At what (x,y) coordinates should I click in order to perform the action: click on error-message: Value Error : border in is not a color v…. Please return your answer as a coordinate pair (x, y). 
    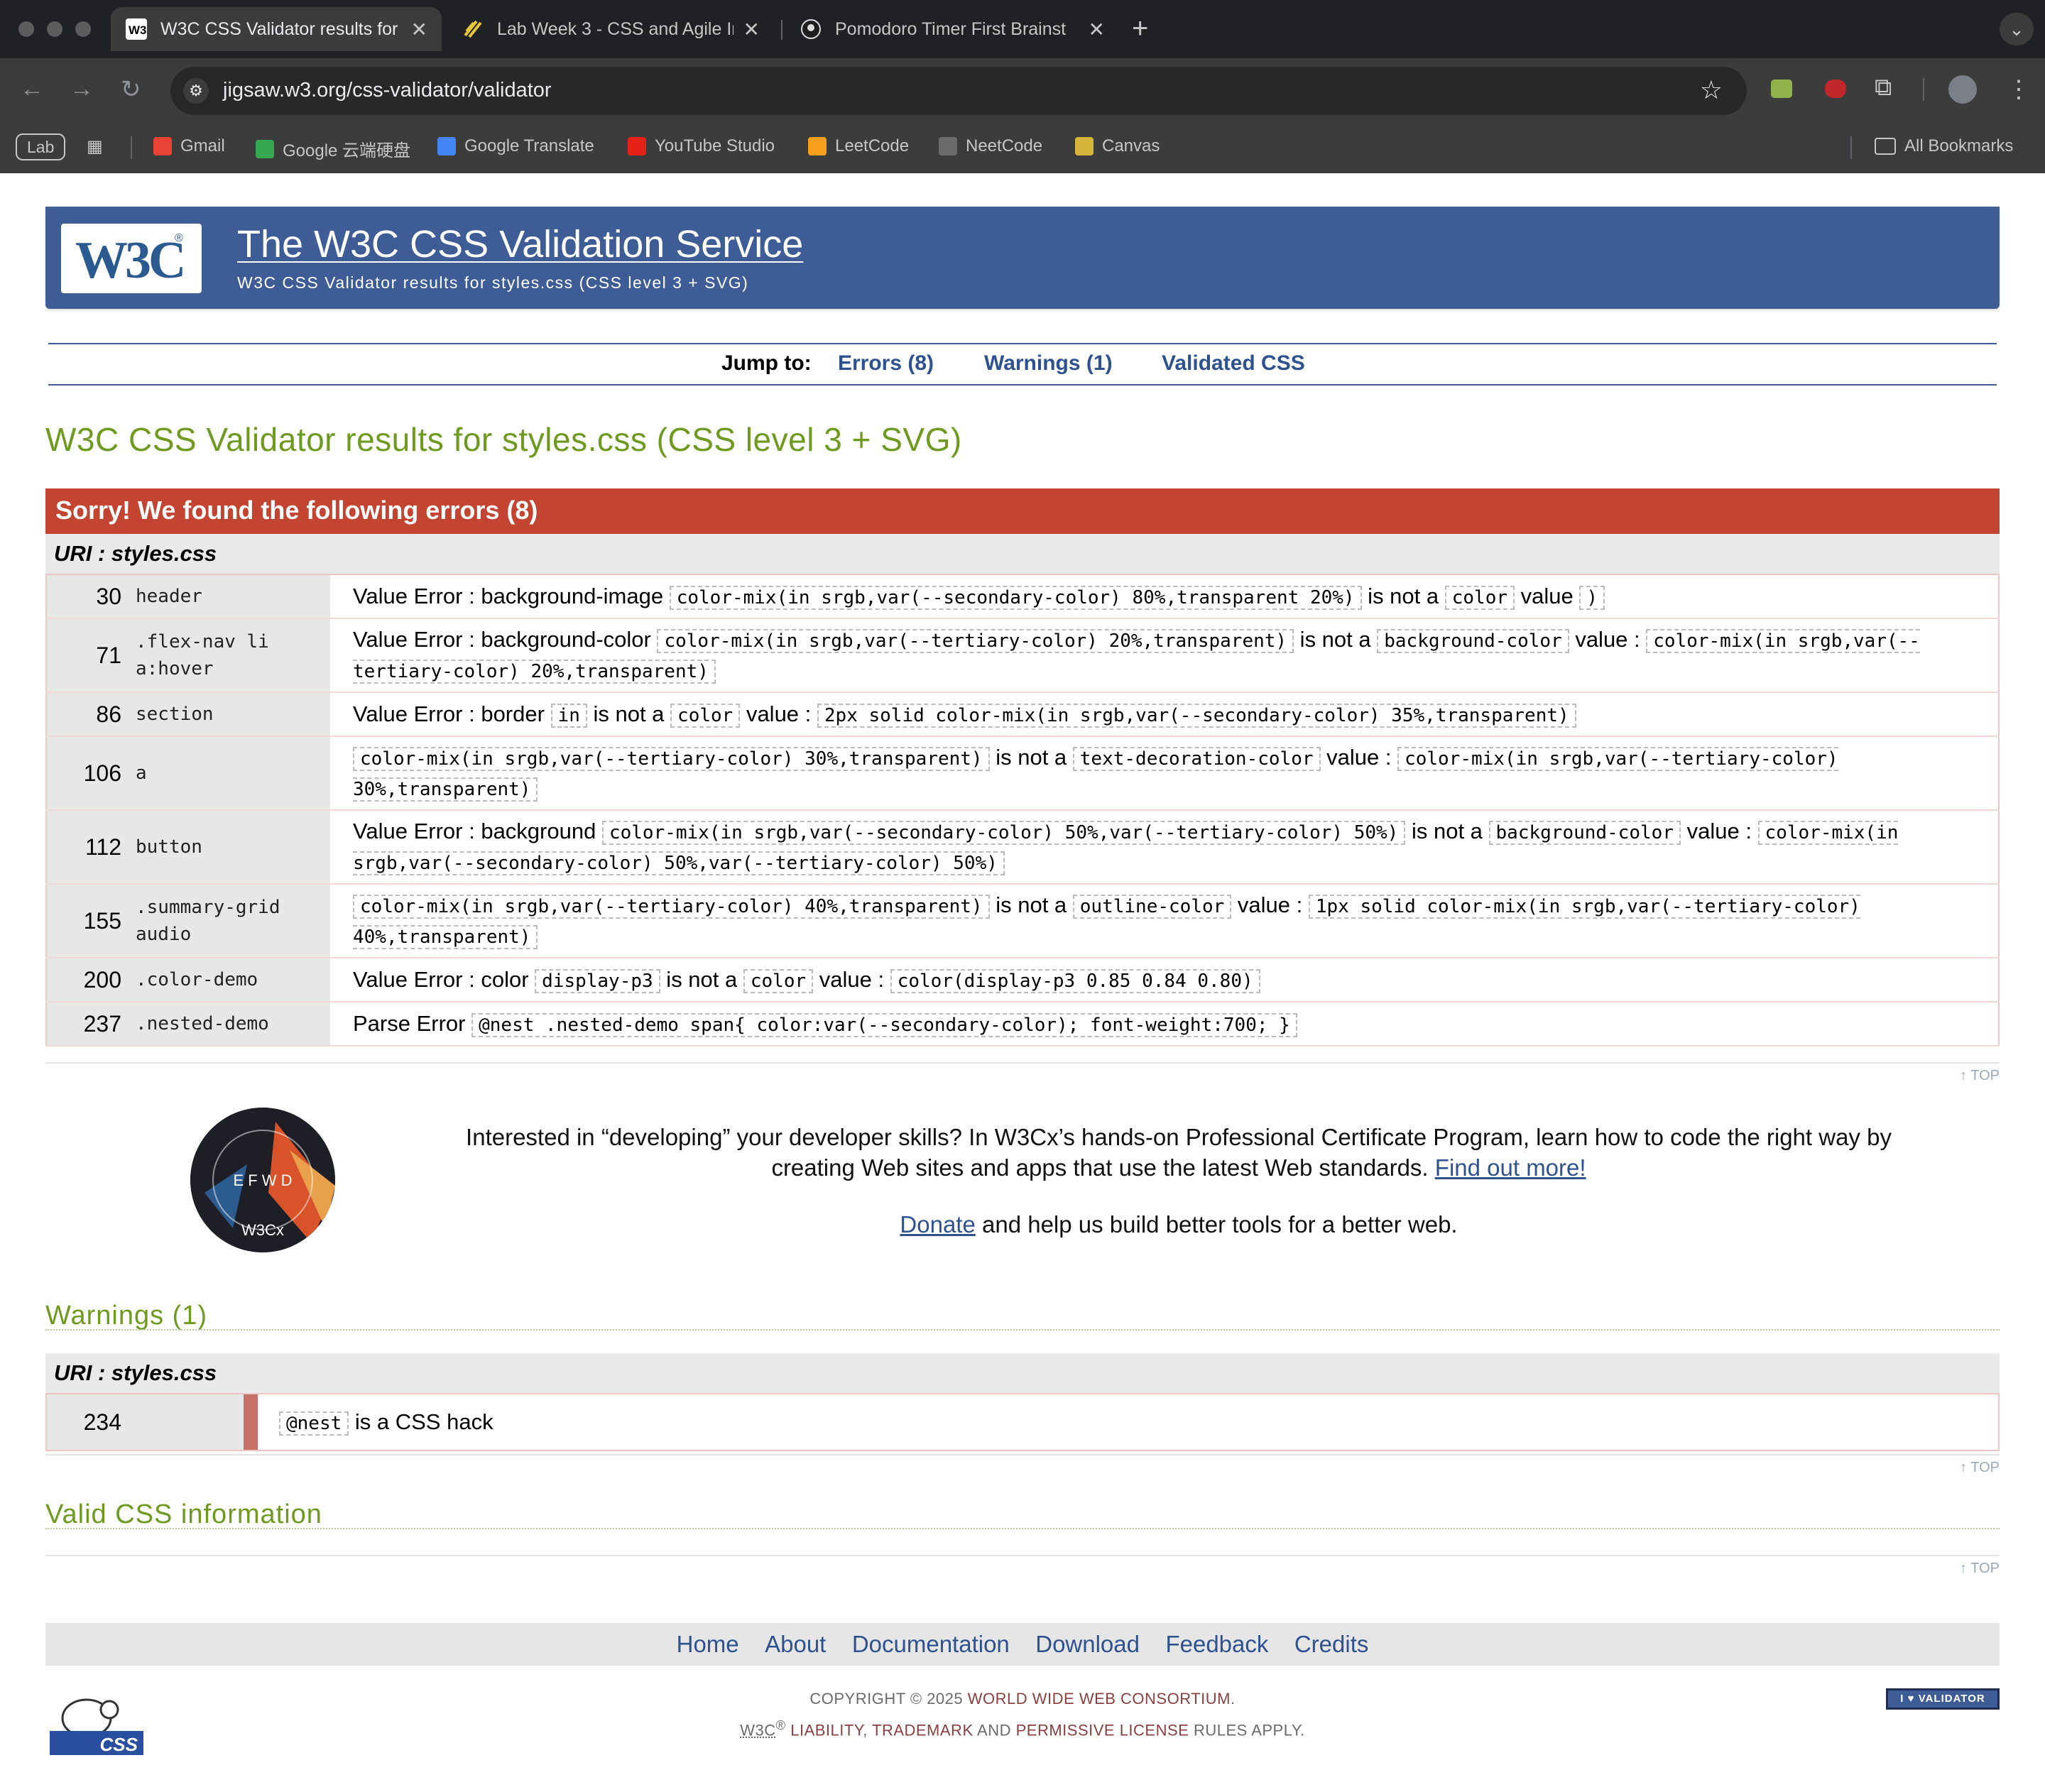
    Looking at the image, I should click on (1164, 714).